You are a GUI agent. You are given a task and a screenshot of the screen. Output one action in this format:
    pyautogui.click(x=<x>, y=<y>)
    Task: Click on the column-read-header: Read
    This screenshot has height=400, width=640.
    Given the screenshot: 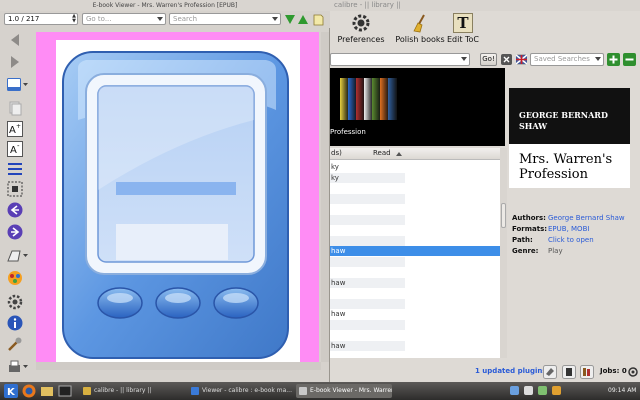 What is the action you would take?
    pyautogui.click(x=382, y=153)
    